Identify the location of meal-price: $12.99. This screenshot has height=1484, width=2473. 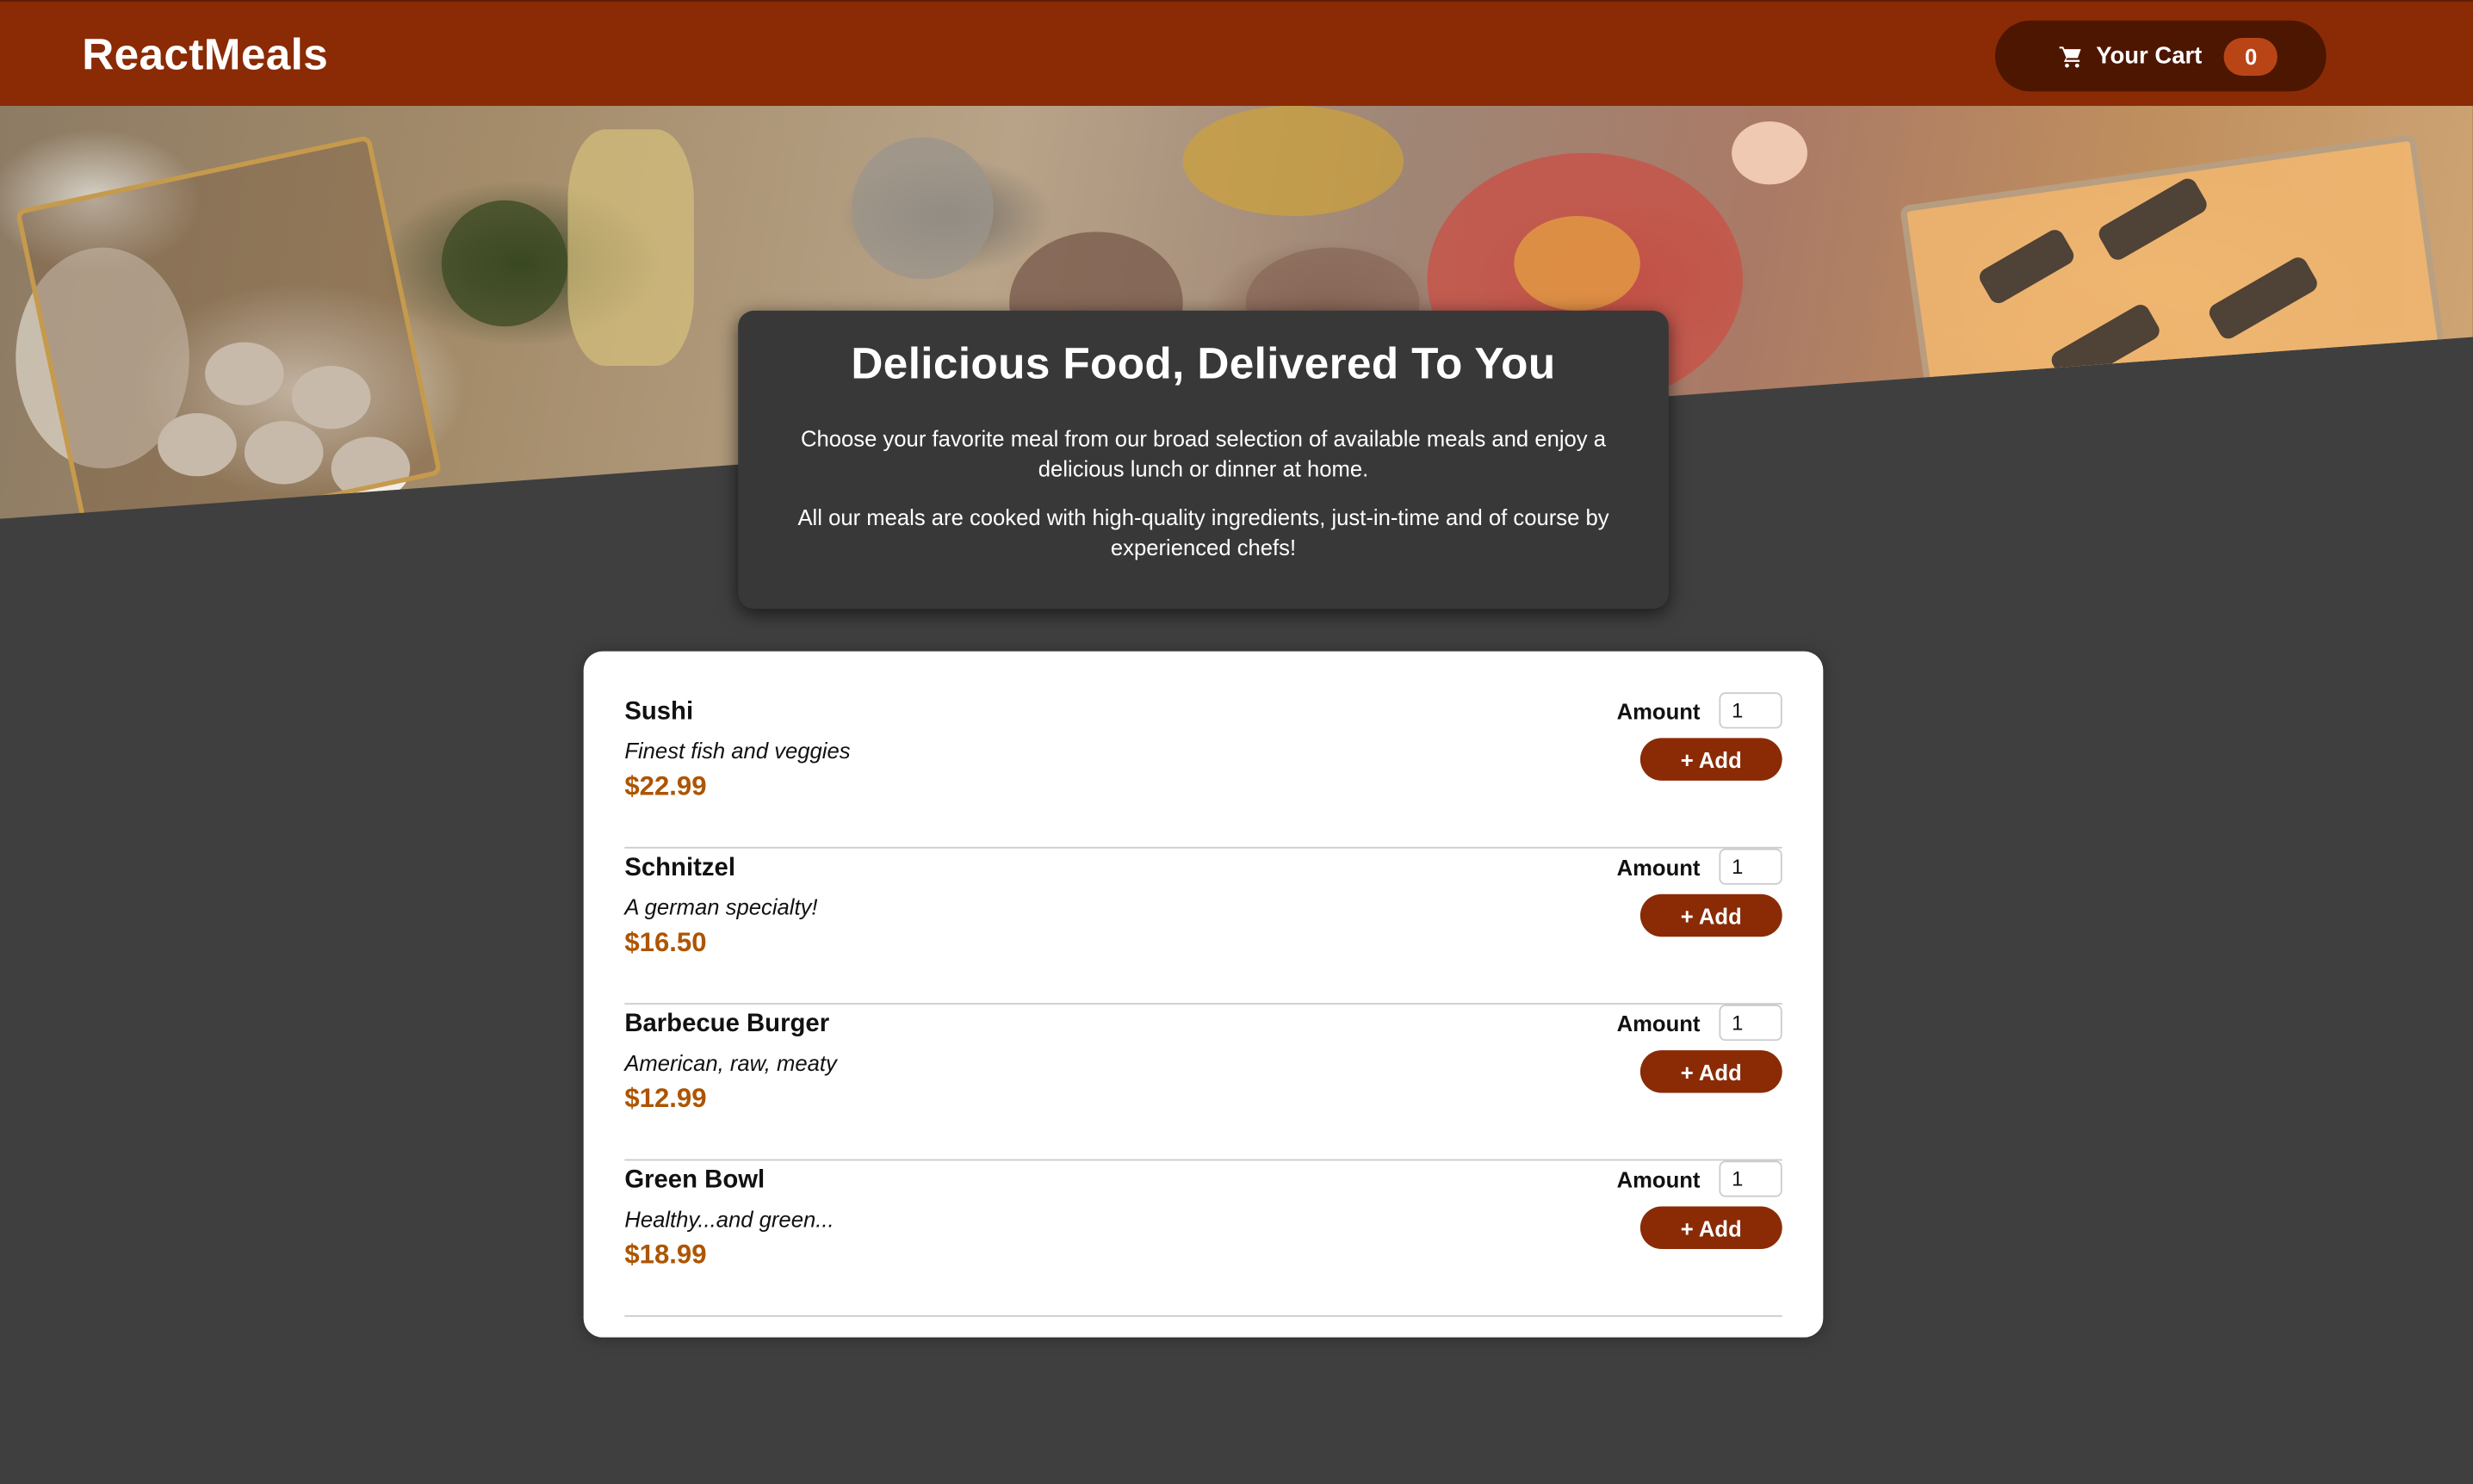
(665, 1098).